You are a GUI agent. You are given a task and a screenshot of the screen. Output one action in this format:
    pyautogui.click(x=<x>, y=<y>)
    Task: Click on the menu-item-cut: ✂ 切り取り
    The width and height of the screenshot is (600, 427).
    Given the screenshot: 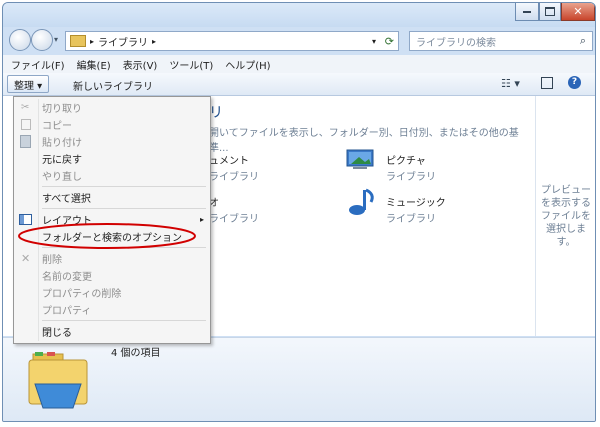 What is the action you would take?
    pyautogui.click(x=112, y=107)
    